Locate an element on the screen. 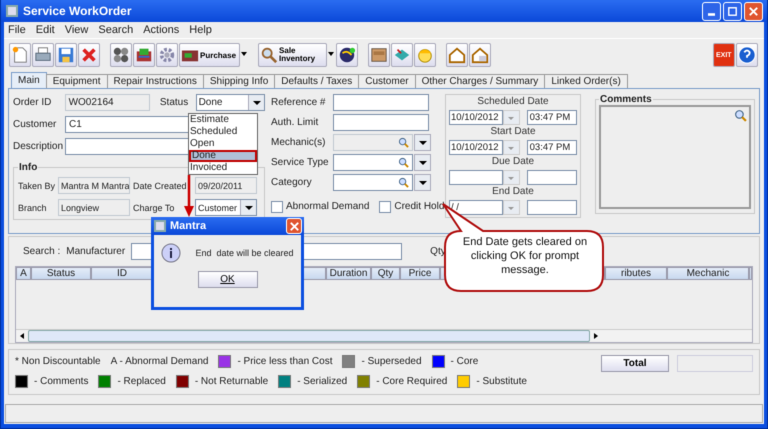 The image size is (768, 429). date-field is located at coordinates (476, 177).